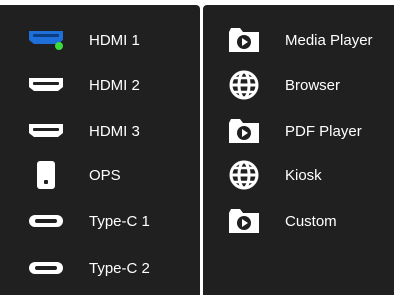 The height and width of the screenshot is (295, 394). Describe the element at coordinates (311, 221) in the screenshot. I see `app-label-custom: Custom` at that location.